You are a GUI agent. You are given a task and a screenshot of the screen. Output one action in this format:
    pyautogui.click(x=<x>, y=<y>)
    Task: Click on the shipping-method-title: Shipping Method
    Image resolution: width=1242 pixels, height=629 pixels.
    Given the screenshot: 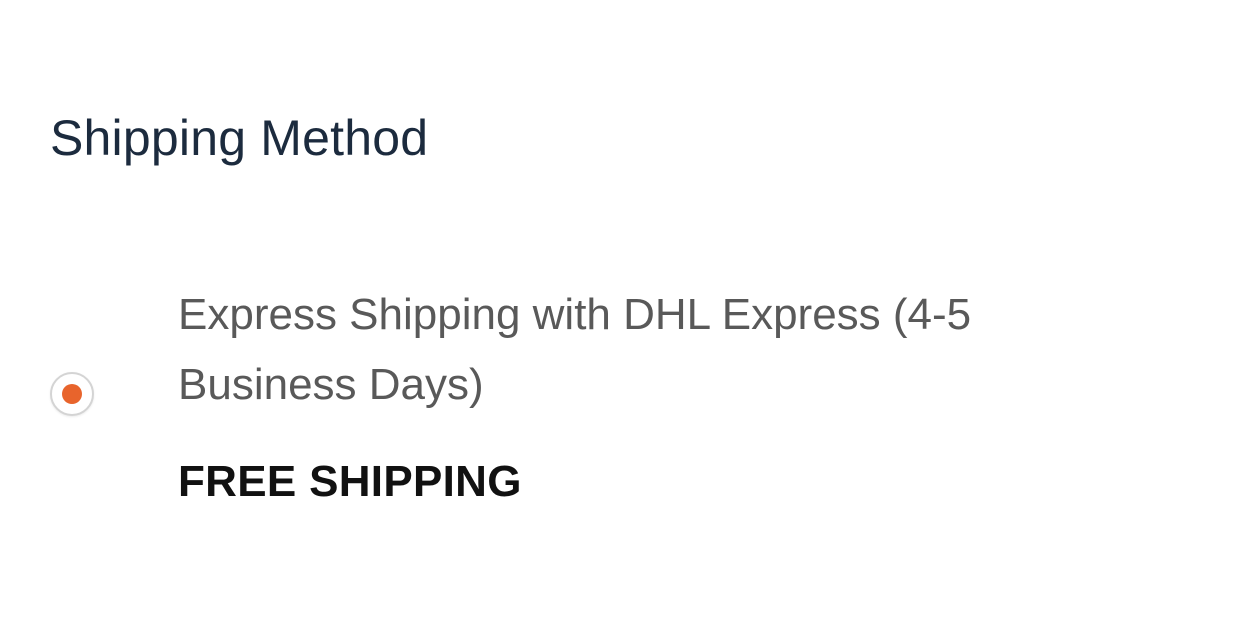 What is the action you would take?
    pyautogui.click(x=239, y=138)
    